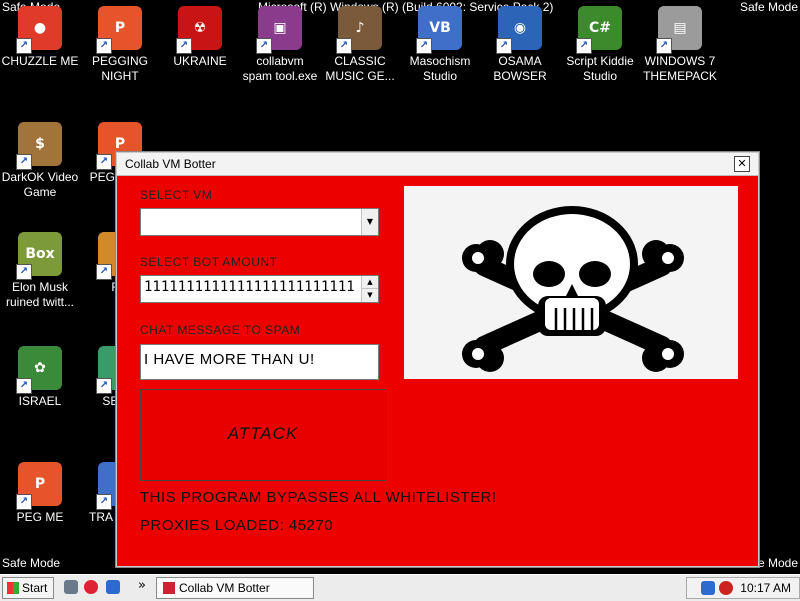  Describe the element at coordinates (39, 30) in the screenshot. I see `shortcut-icon: ● ↗` at that location.